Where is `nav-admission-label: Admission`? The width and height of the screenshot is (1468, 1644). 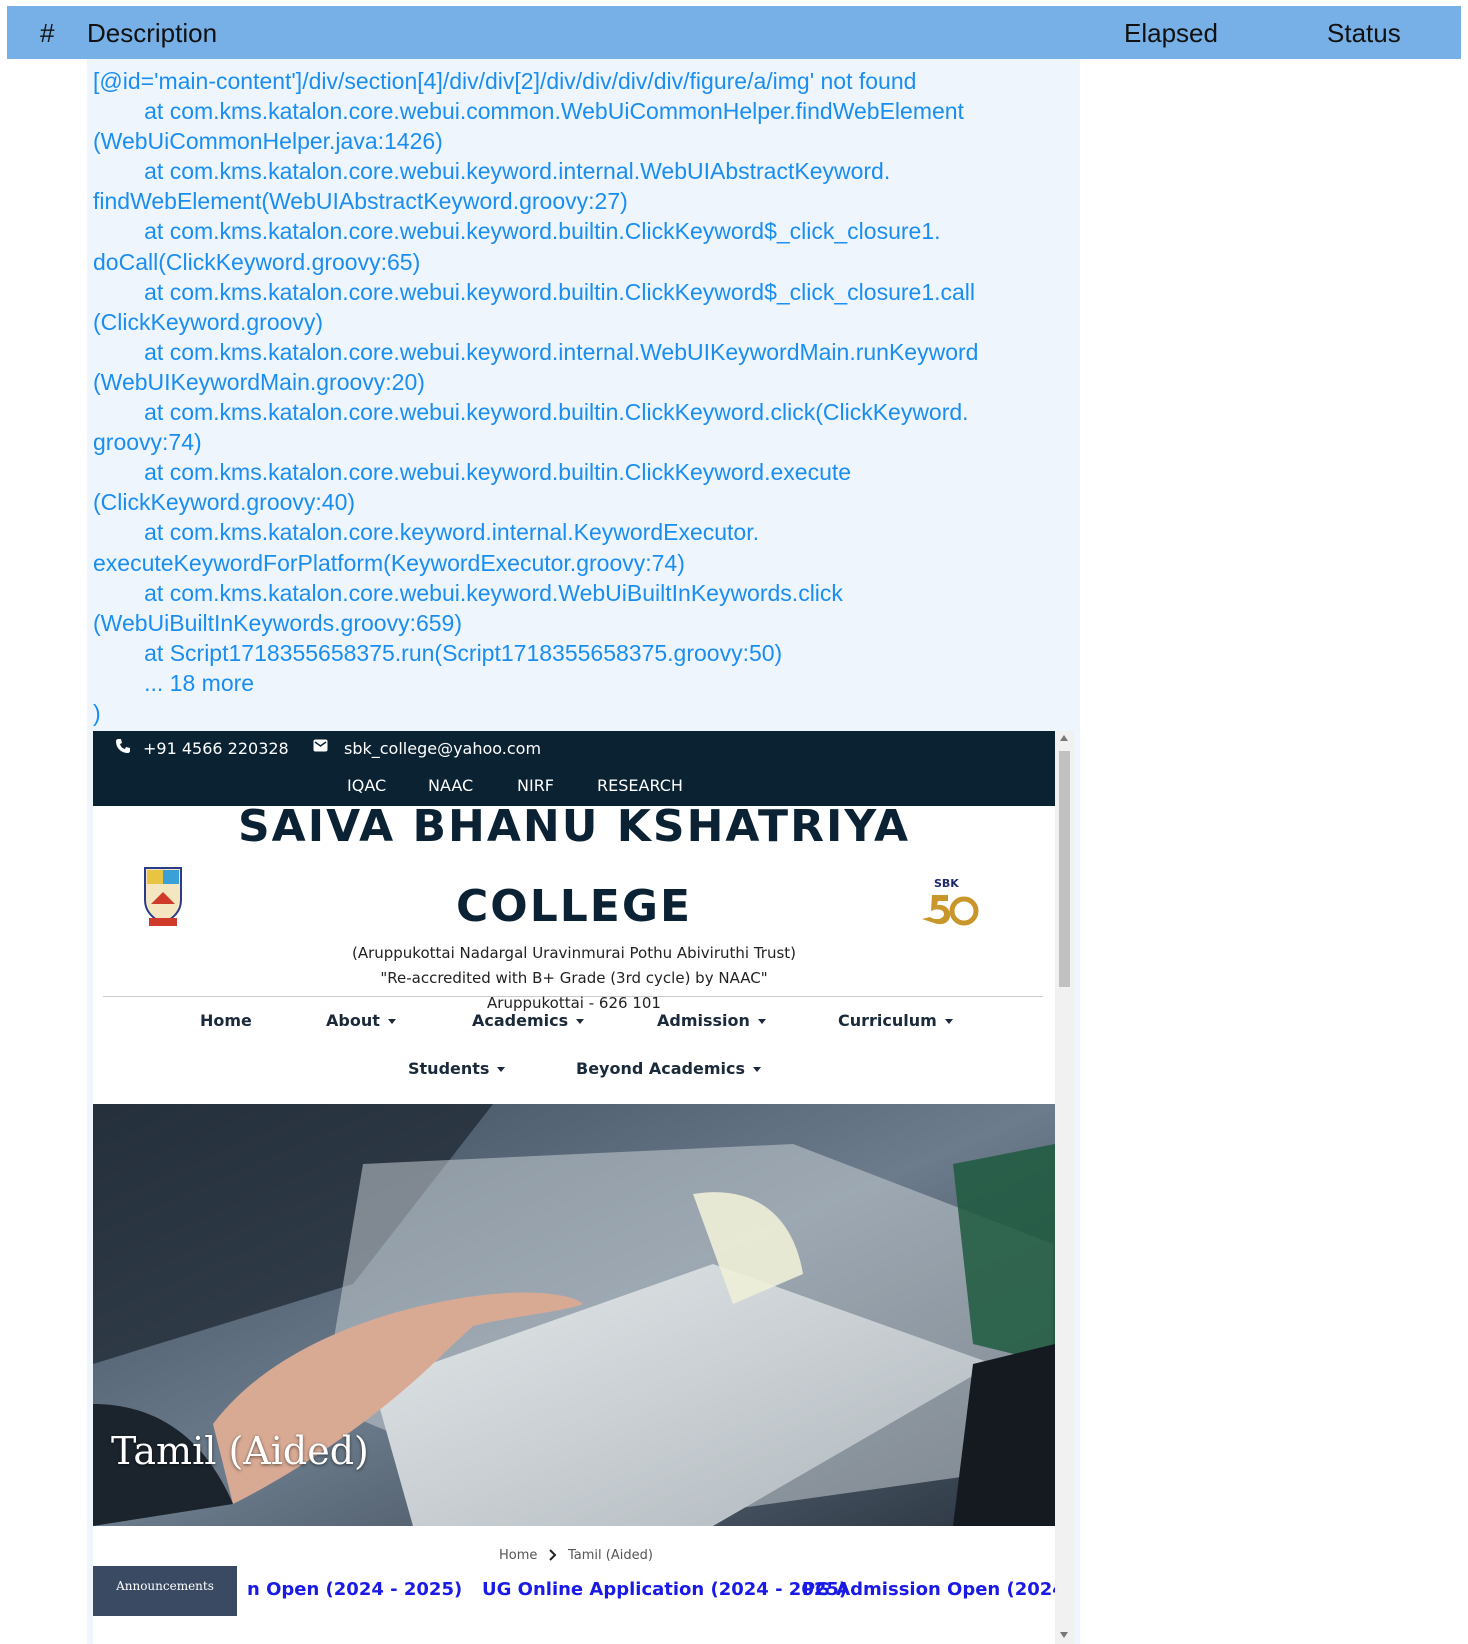
nav-admission-label: Admission is located at coordinates (703, 1020).